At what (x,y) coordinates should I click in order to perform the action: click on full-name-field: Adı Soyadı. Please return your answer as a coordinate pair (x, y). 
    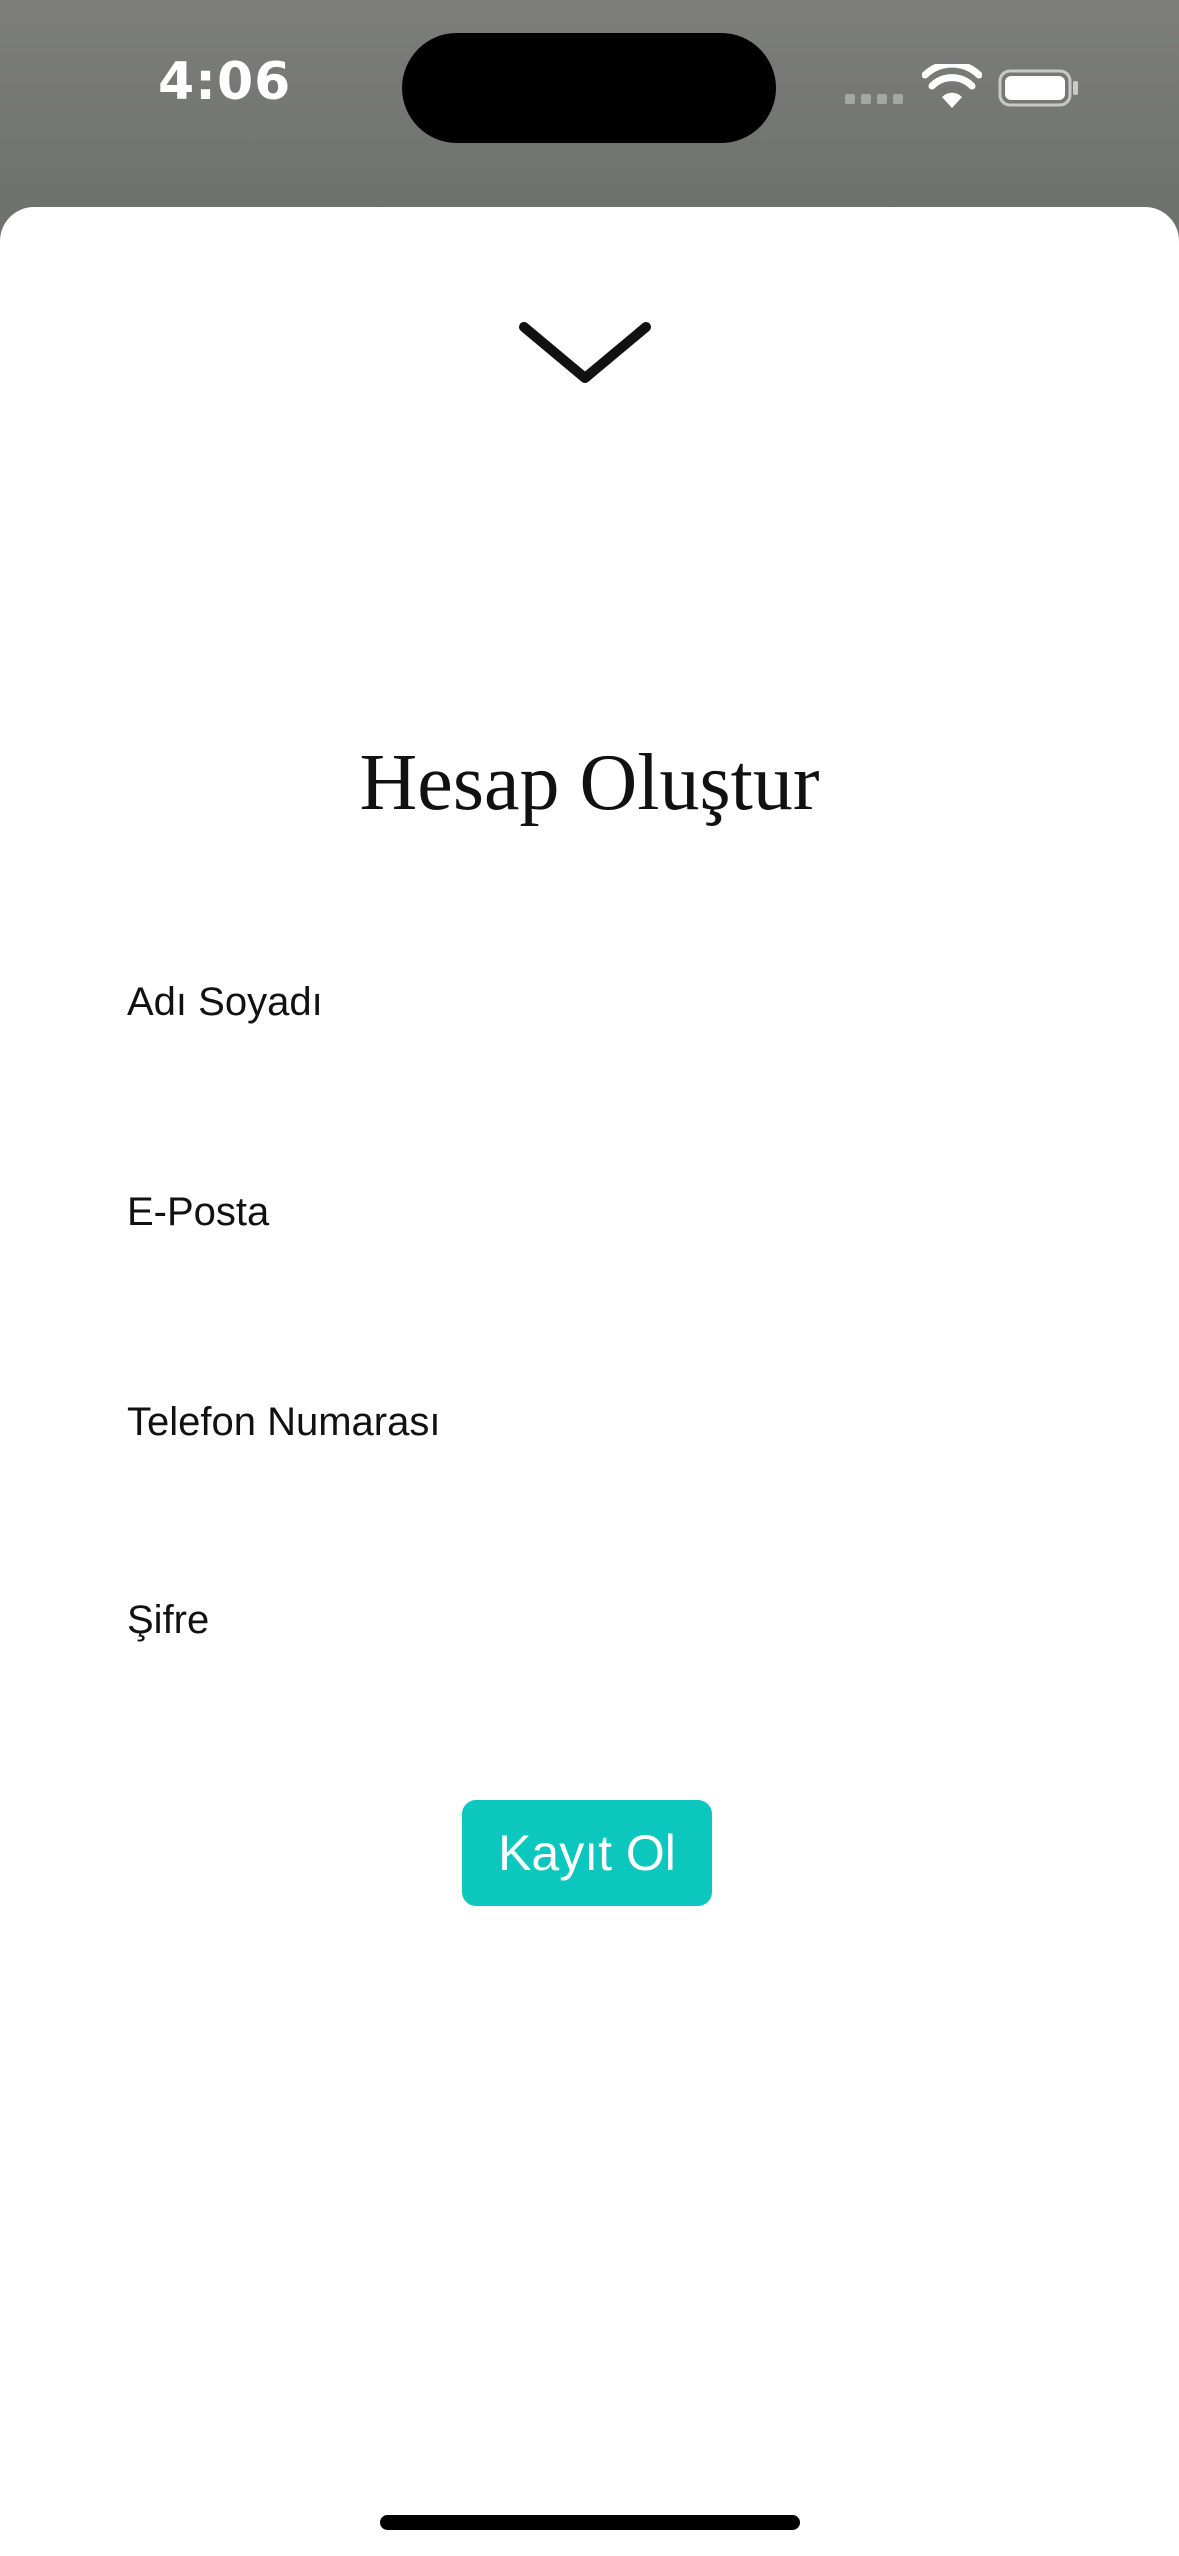
    Looking at the image, I should click on (592, 1030).